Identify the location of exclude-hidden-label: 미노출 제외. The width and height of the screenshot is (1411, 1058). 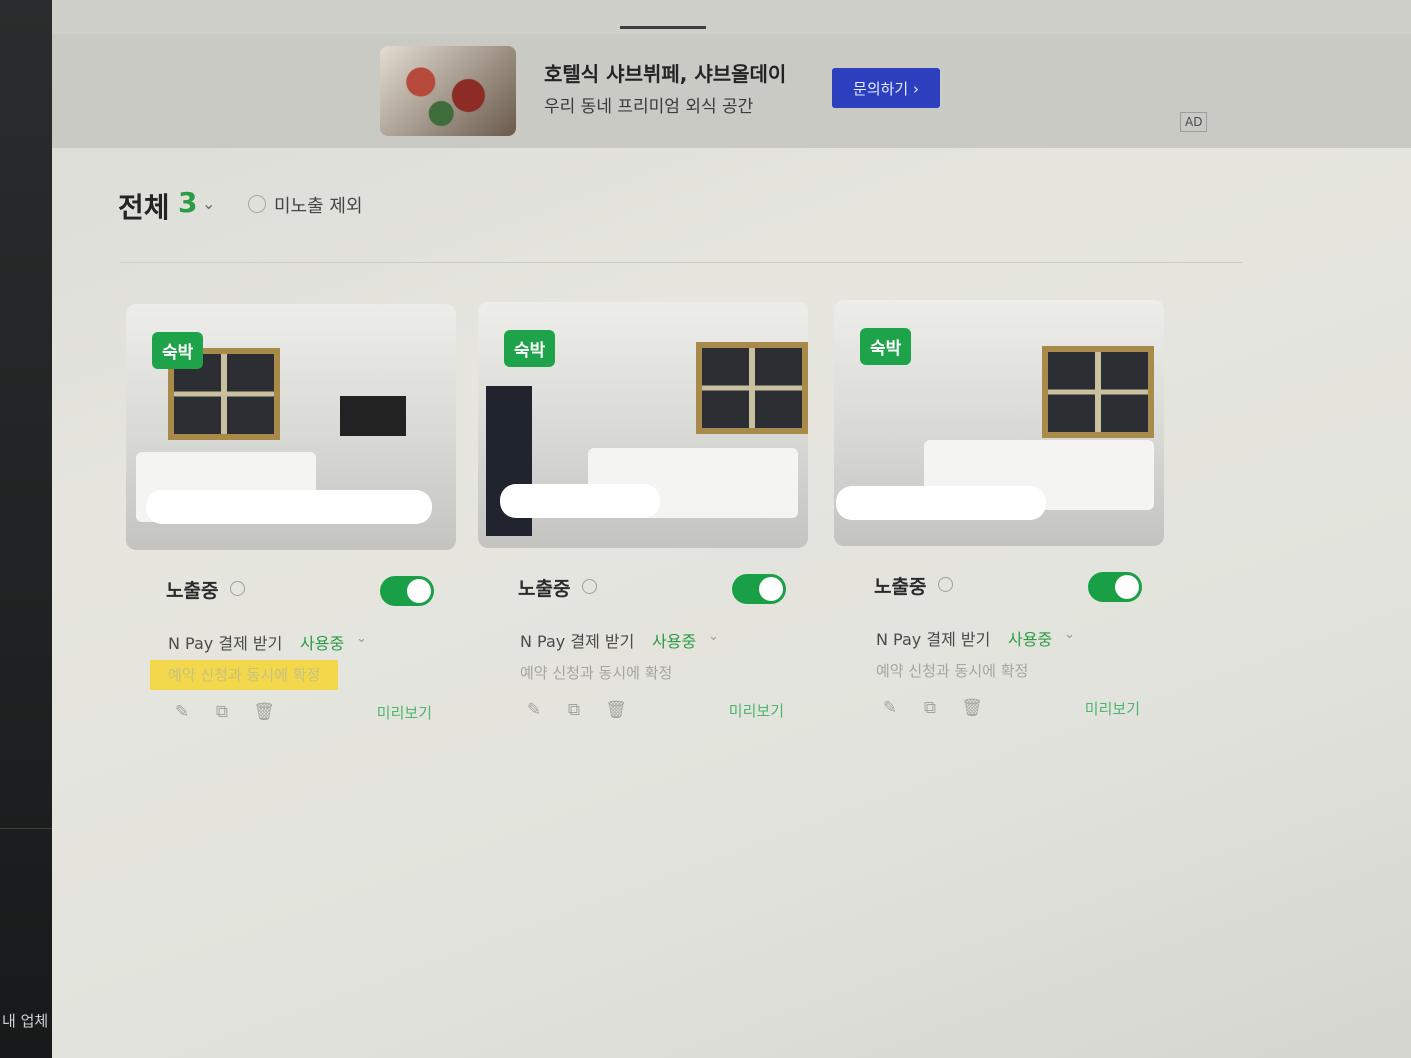
(318, 205).